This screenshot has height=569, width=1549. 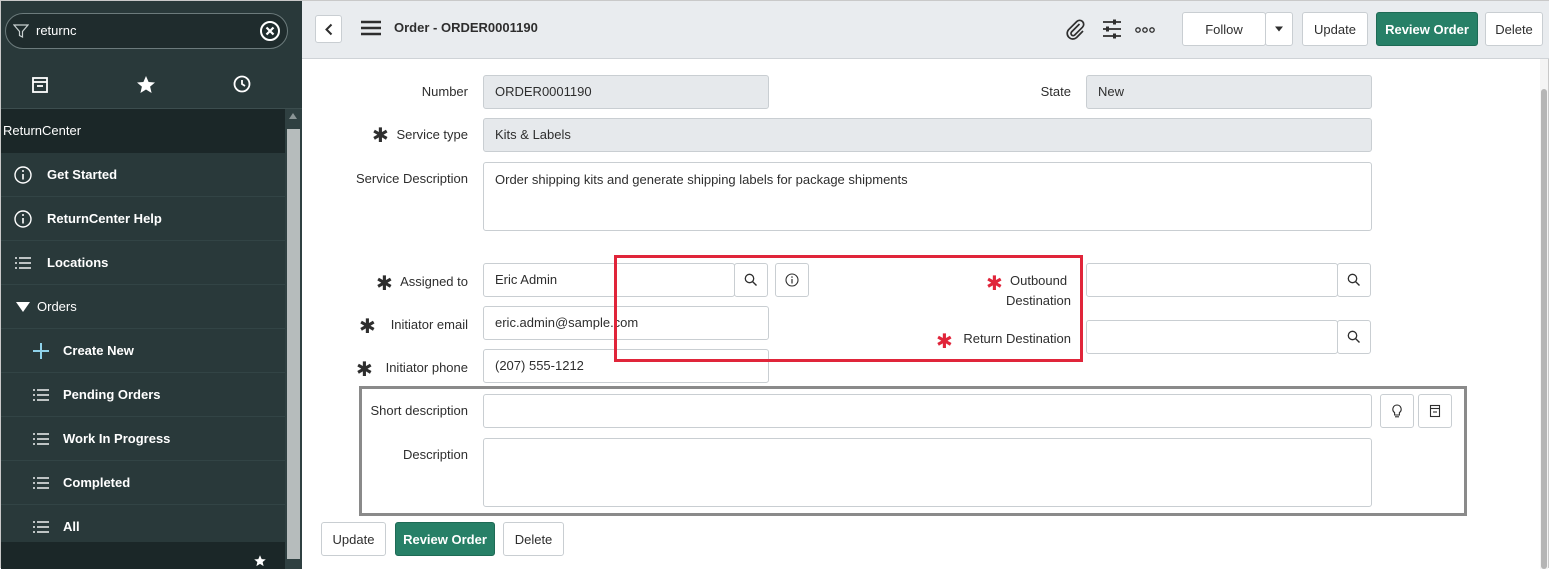 What do you see at coordinates (143, 131) in the screenshot?
I see `app-header-returncenter: ReturnCenter` at bounding box center [143, 131].